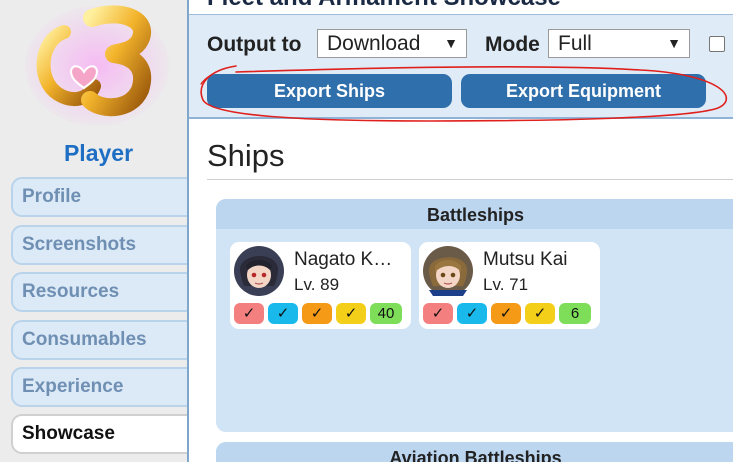 This screenshot has height=462, width=733. Describe the element at coordinates (79, 244) in the screenshot. I see `sidebar-item-label: Screenshots` at that location.